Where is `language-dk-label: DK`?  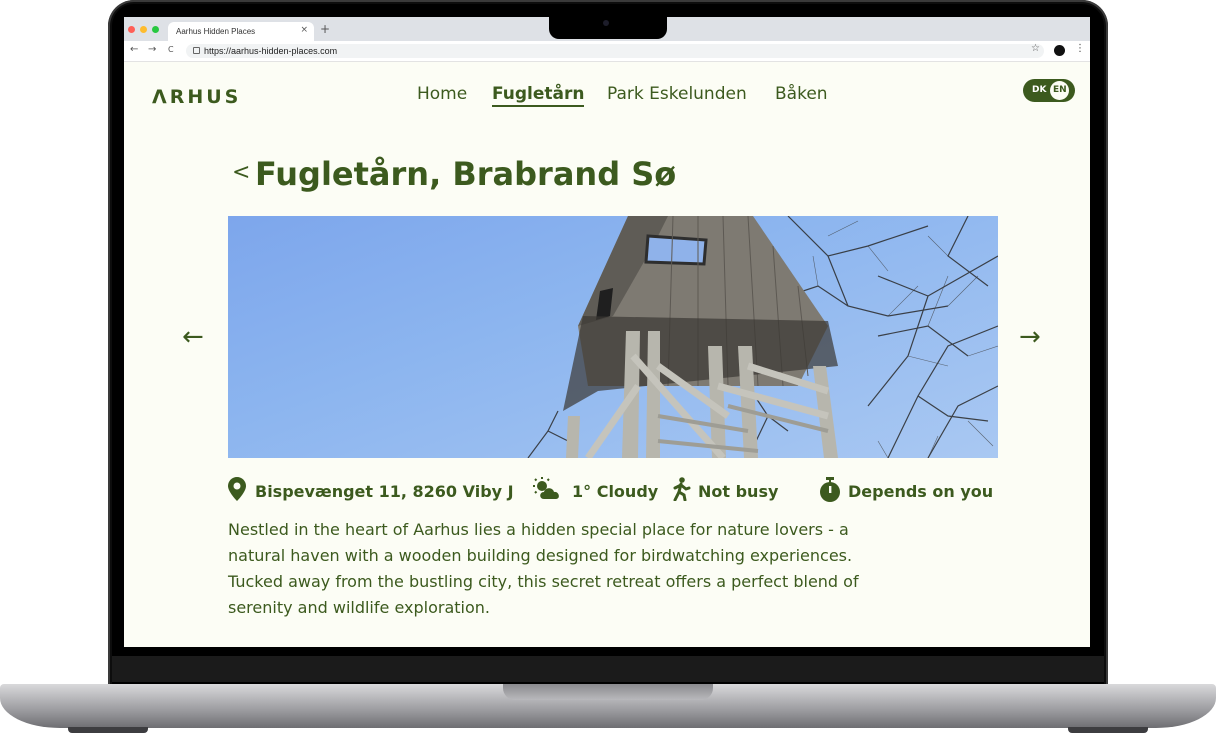
language-dk-label: DK is located at coordinates (1039, 90).